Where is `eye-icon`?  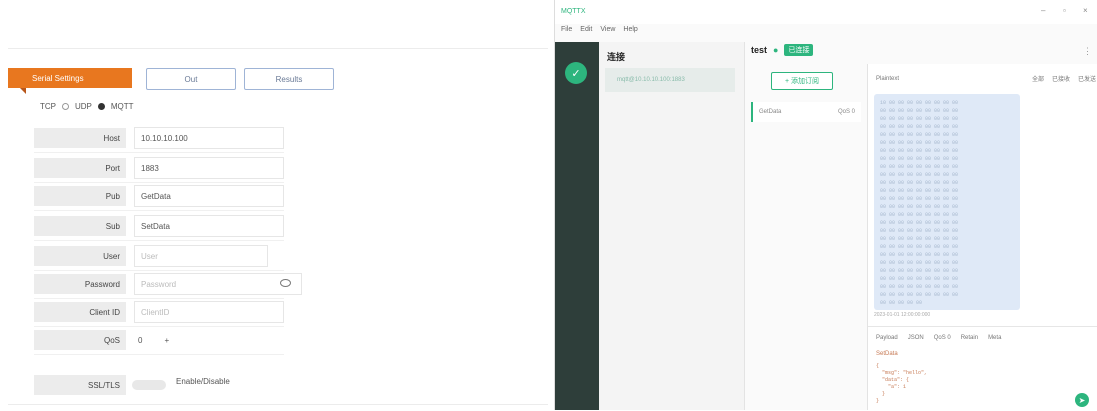
eye-icon is located at coordinates (285, 283).